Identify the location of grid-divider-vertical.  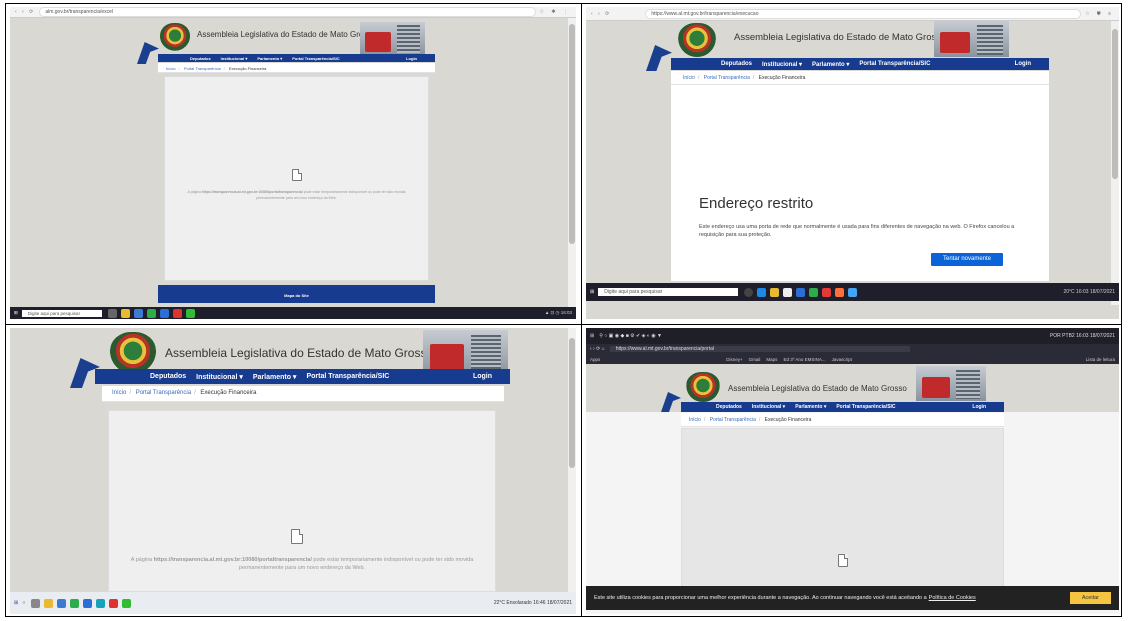
(581, 310).